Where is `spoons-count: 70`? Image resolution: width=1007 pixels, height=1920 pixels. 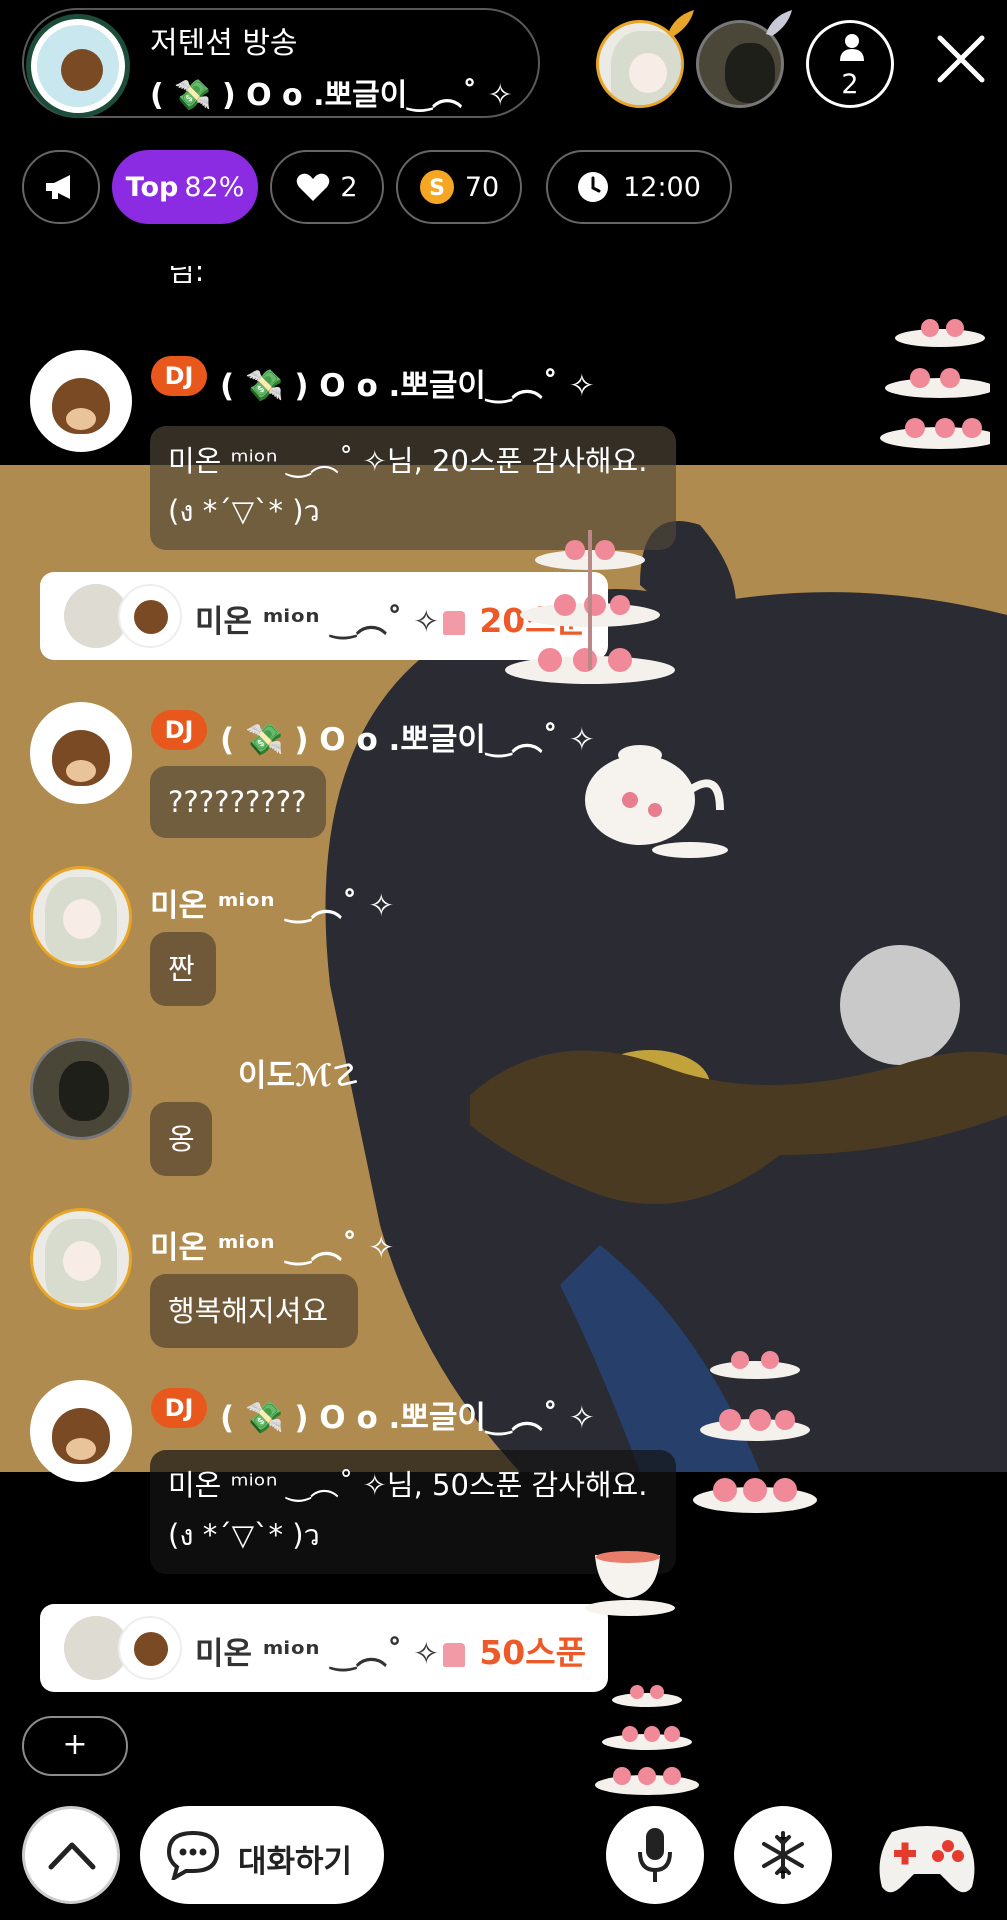
spoons-count: 70 is located at coordinates (482, 187).